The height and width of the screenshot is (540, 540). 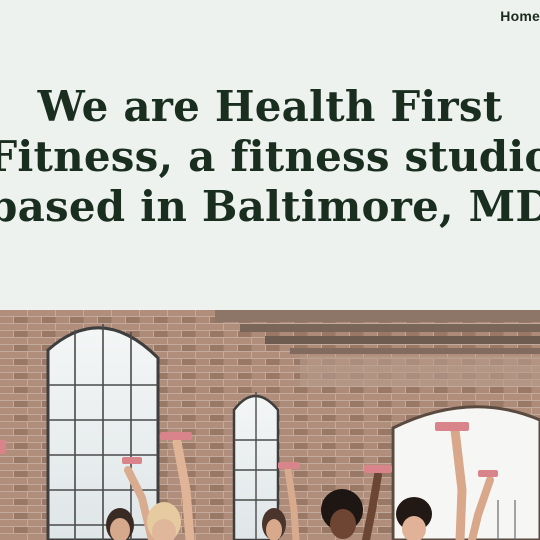 I want to click on top-navigation: Home, so click(x=520, y=18).